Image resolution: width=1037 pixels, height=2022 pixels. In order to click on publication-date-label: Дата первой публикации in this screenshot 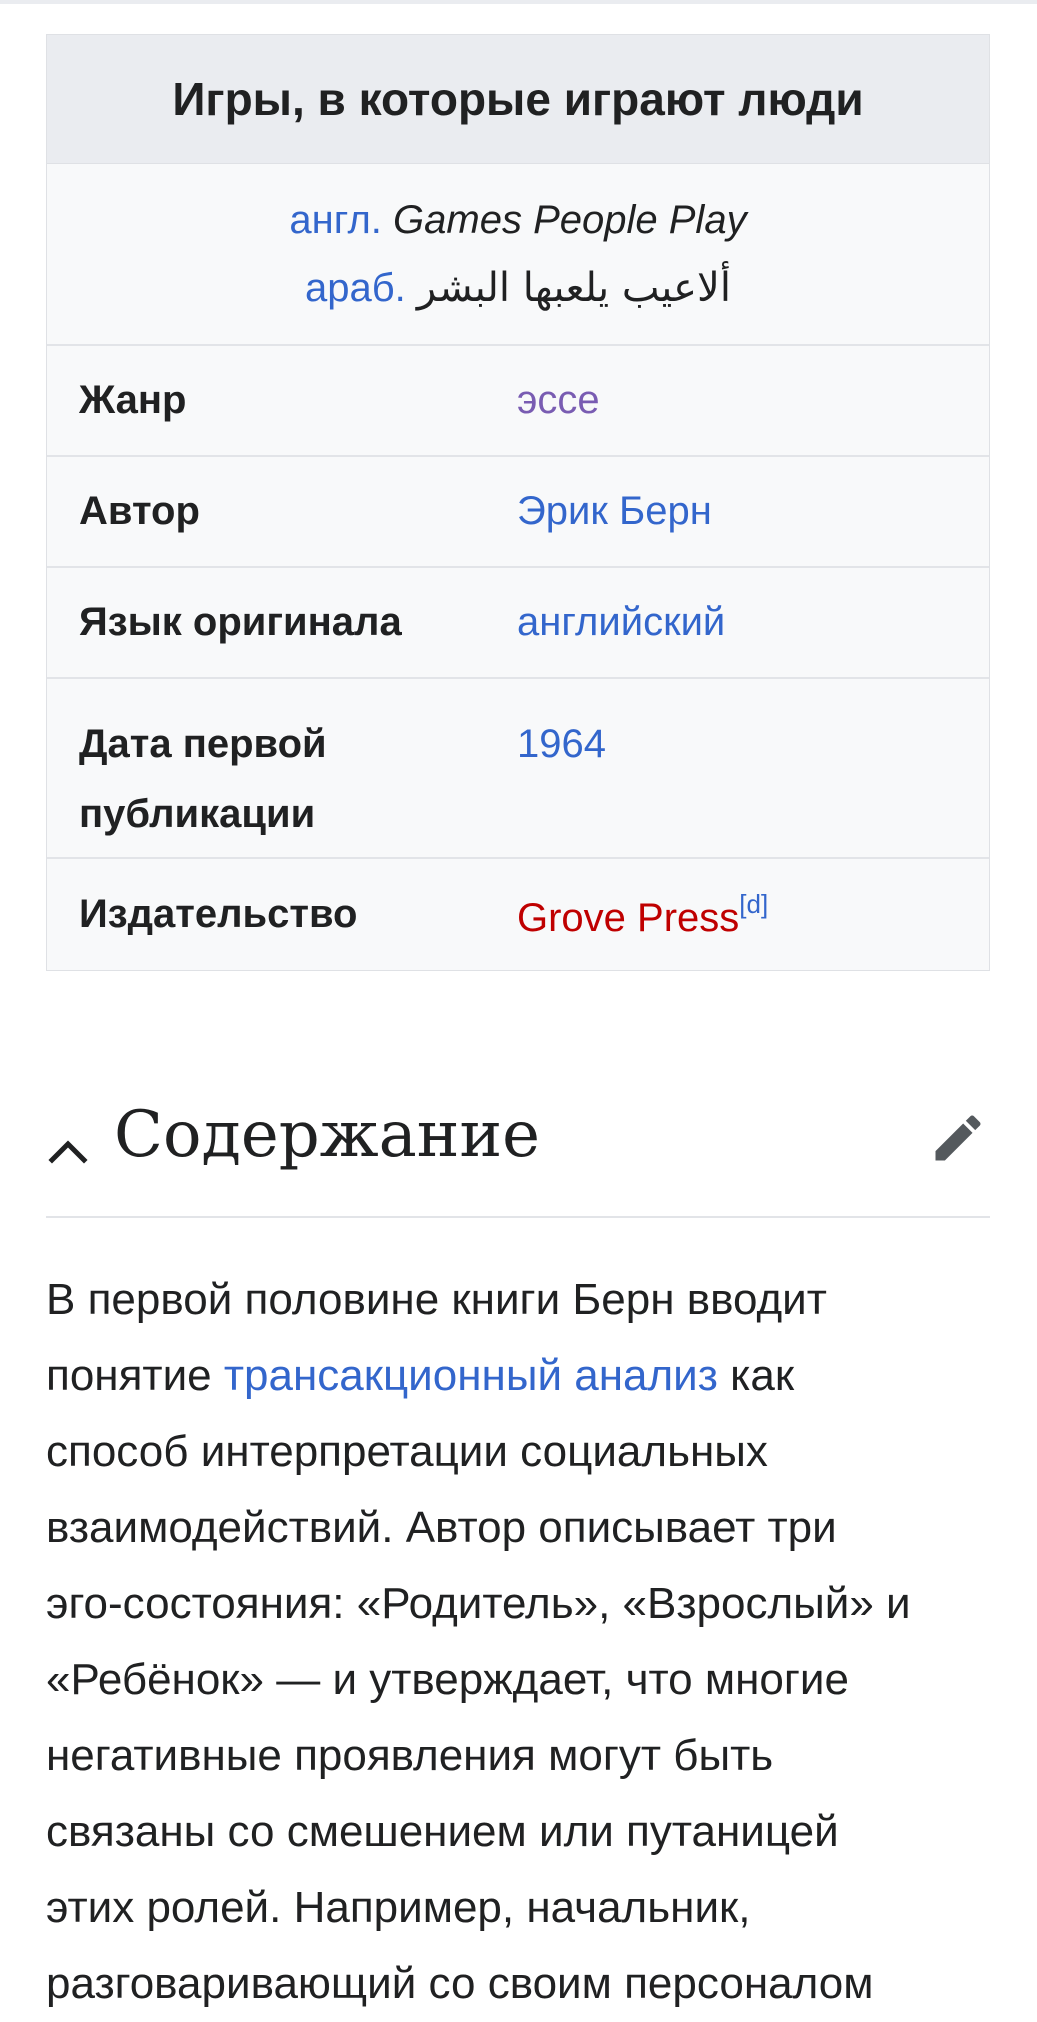, I will do `click(282, 779)`.